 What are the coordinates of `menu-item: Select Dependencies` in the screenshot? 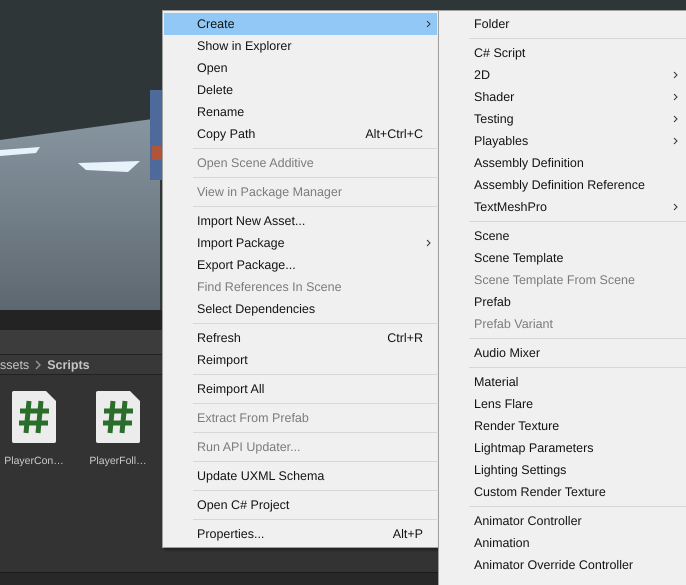 It's located at (300, 309).